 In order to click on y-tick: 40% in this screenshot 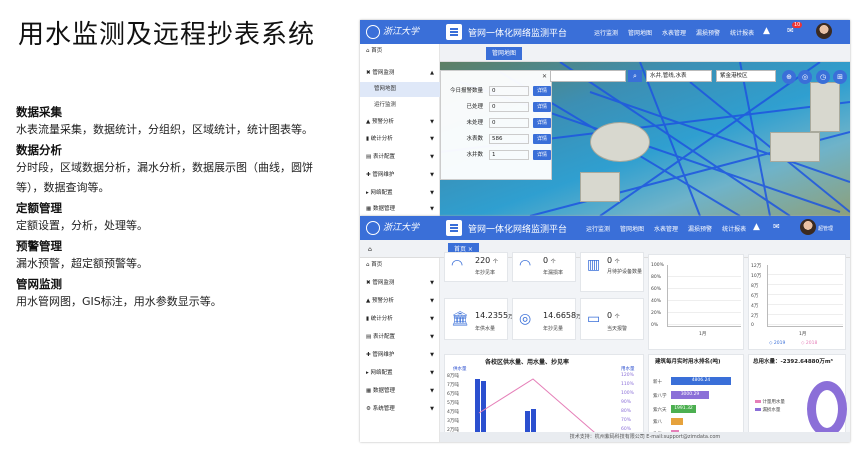, I will do `click(656, 301)`.